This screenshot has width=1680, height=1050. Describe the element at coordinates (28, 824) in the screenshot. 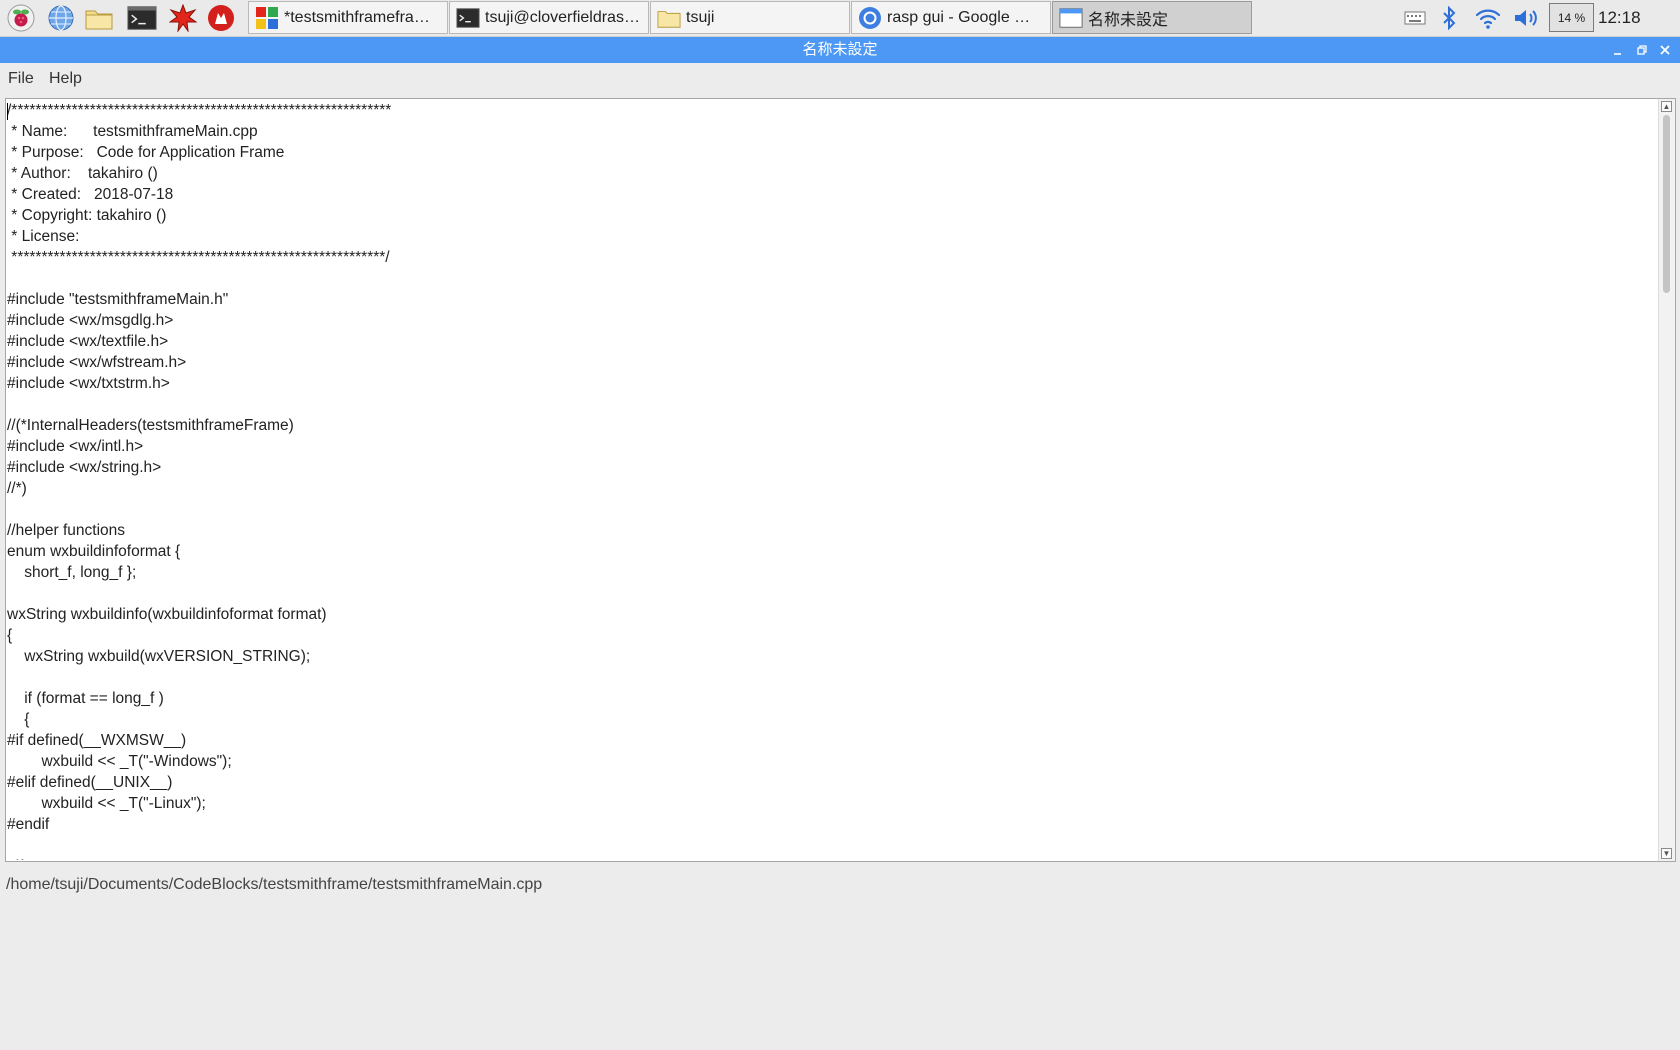

I see `code-line: #endif` at that location.